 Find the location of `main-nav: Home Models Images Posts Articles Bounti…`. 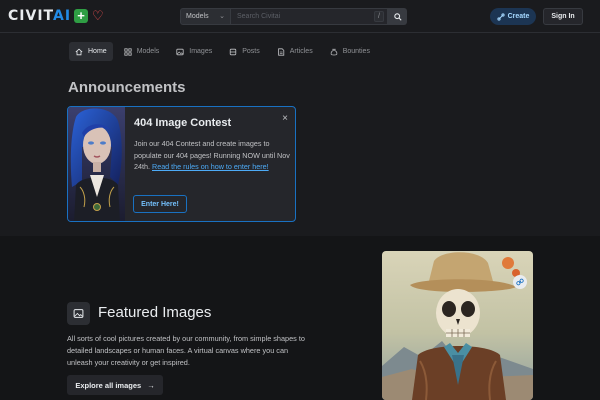

main-nav: Home Models Images Posts Articles Bounti… is located at coordinates (225, 51).